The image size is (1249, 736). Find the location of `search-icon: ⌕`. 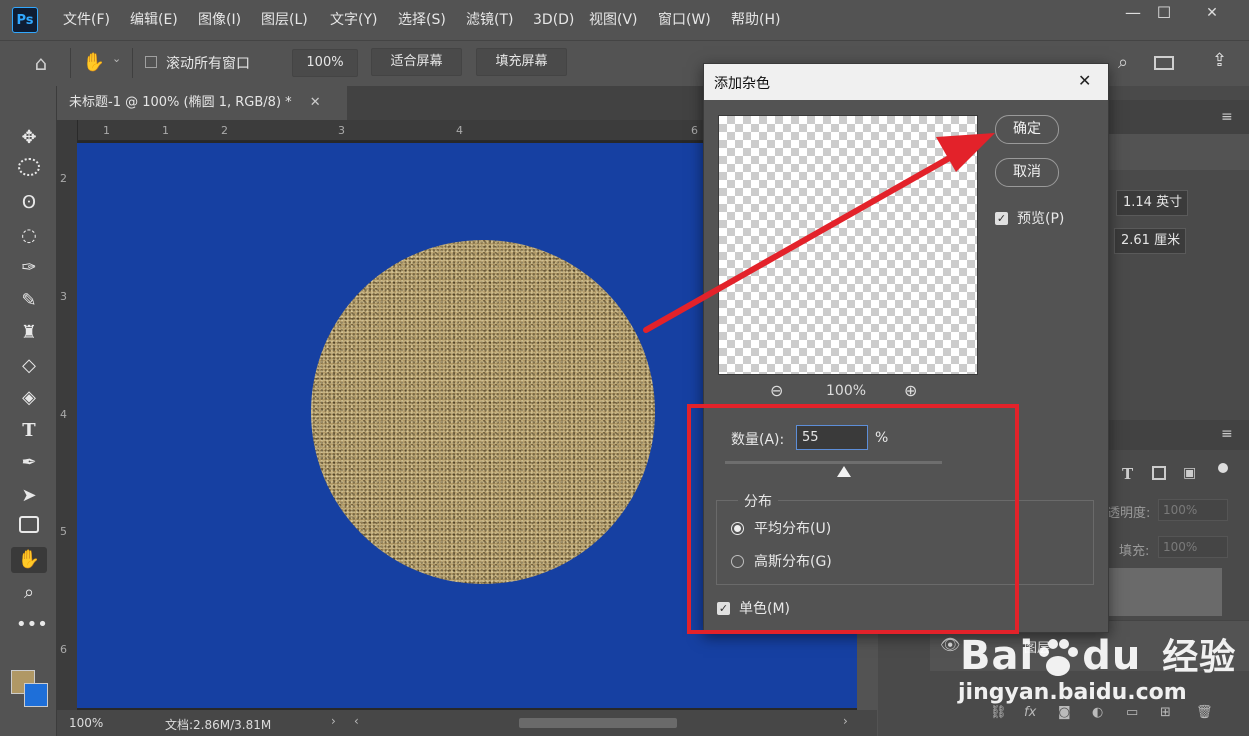

search-icon: ⌕ is located at coordinates (1129, 63).